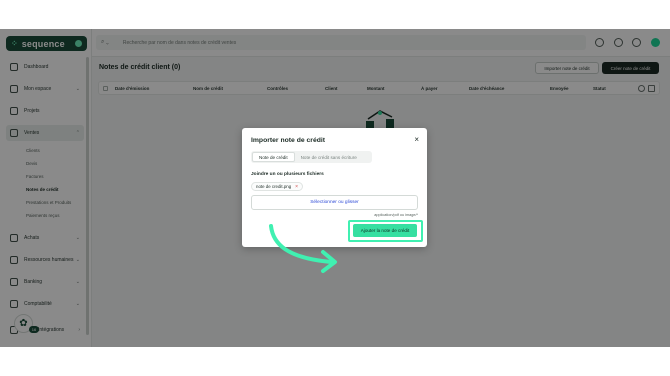 The image size is (670, 376). I want to click on add-credit-note-button: Ajouter la note de crédit, so click(385, 230).